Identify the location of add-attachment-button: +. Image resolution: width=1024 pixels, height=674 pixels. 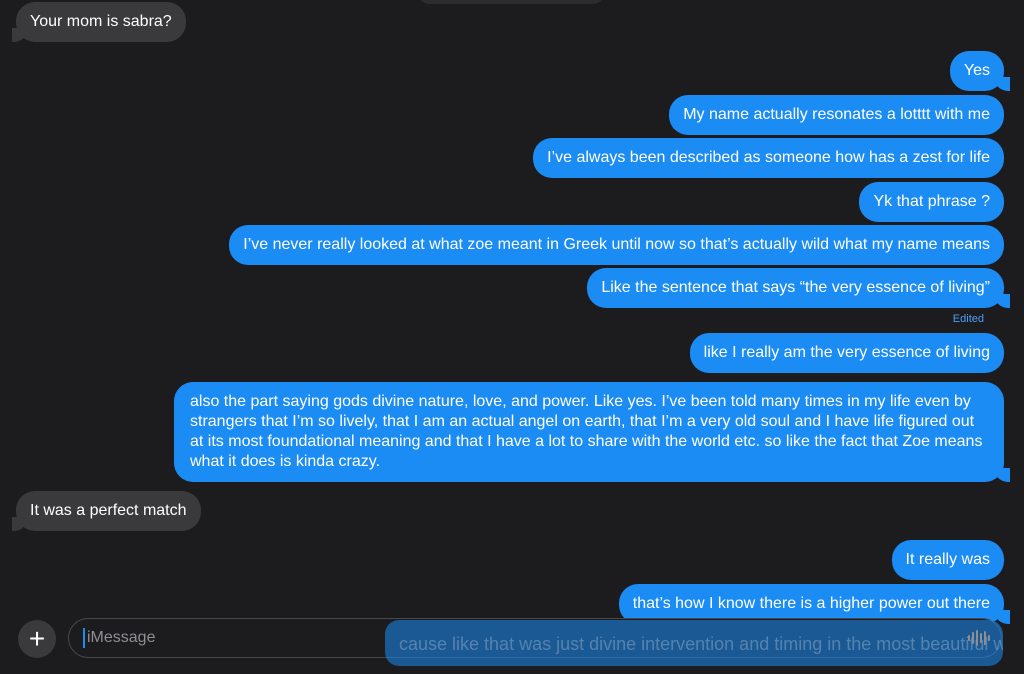
(37, 639).